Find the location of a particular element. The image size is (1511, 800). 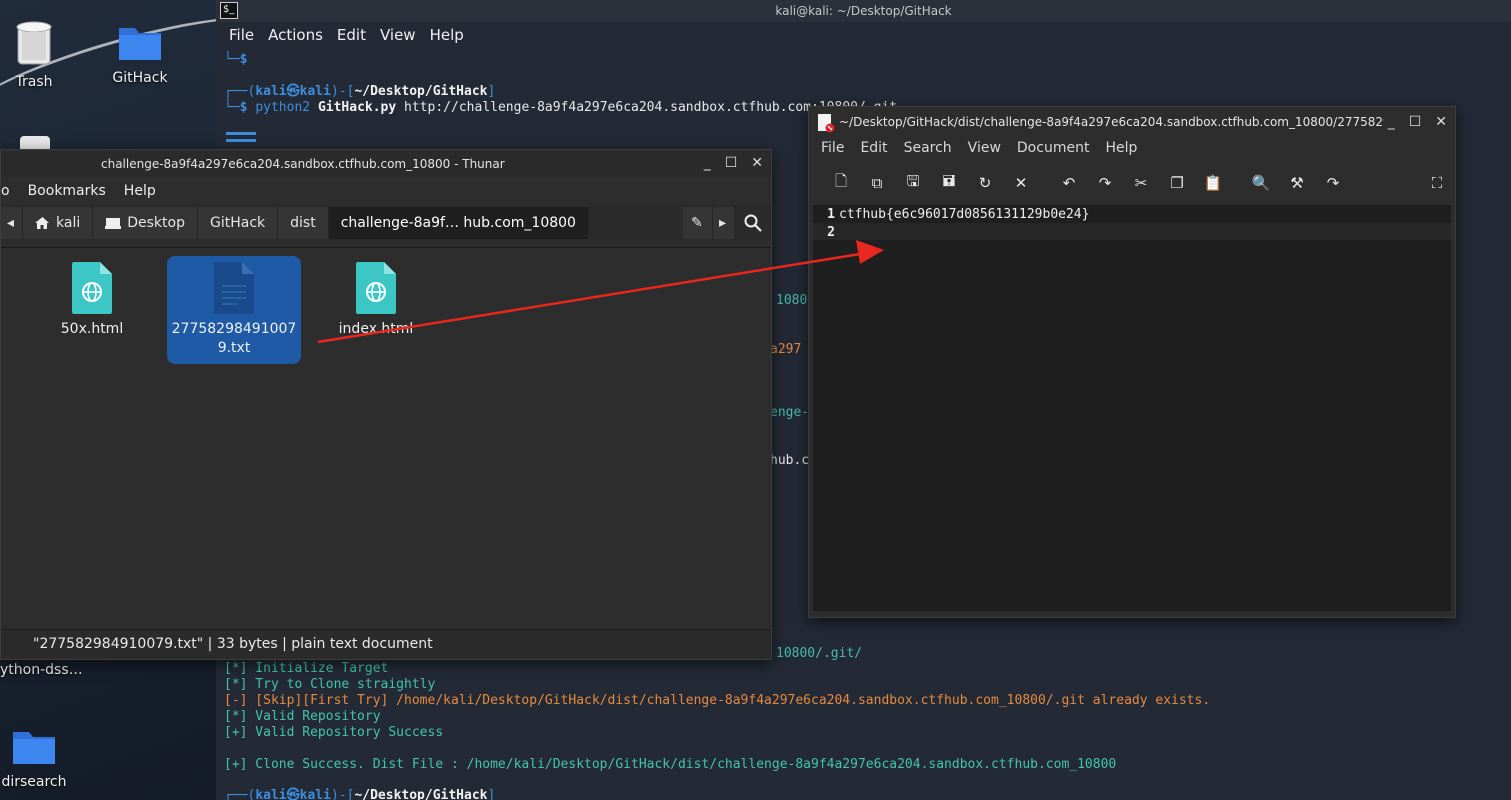

save-as-icon: 🖬 is located at coordinates (949, 183).